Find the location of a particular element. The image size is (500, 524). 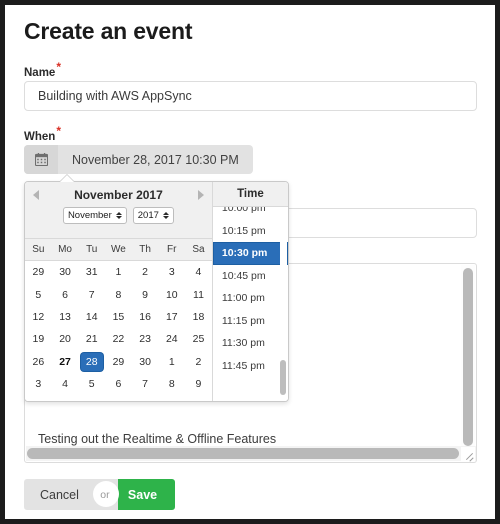

calendar-day-label: 24 is located at coordinates (171, 339).